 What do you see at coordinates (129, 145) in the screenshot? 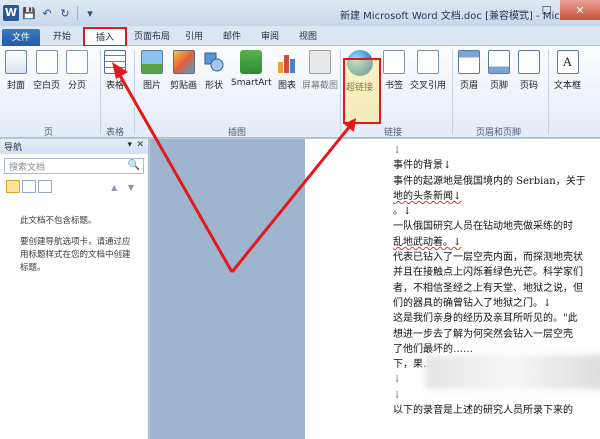
I see `nav-options-chevron-icon: ▾` at bounding box center [129, 145].